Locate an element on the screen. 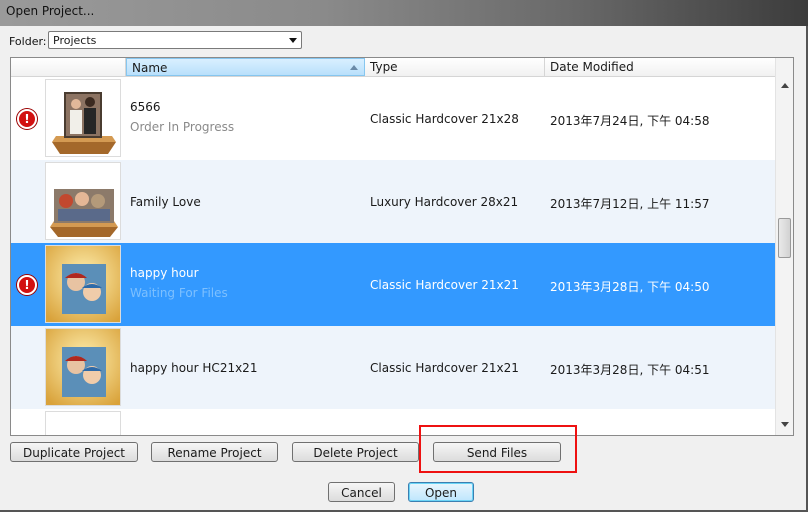 Image resolution: width=808 pixels, height=512 pixels. vertical-scrollbar is located at coordinates (784, 246).